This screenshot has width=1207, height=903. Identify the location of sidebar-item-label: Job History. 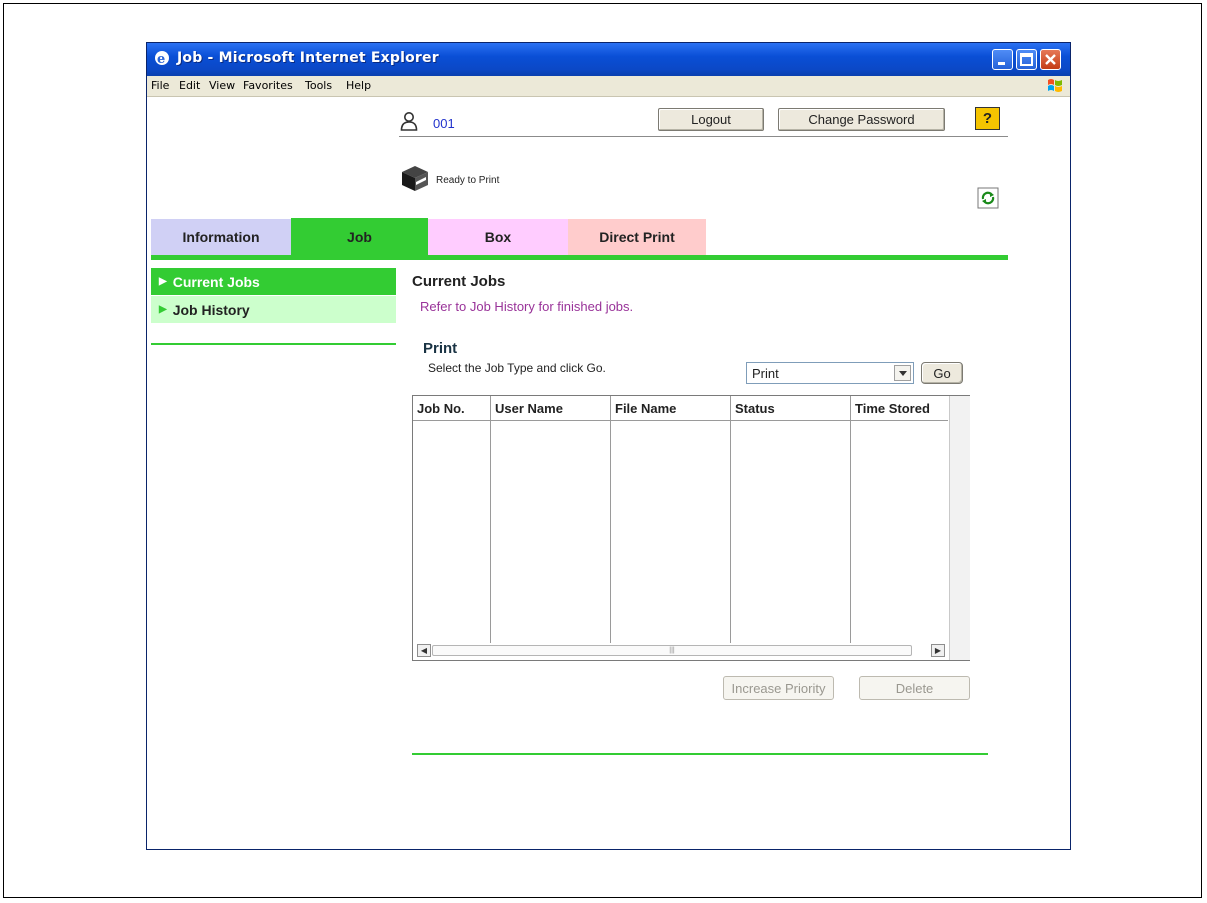
(211, 309).